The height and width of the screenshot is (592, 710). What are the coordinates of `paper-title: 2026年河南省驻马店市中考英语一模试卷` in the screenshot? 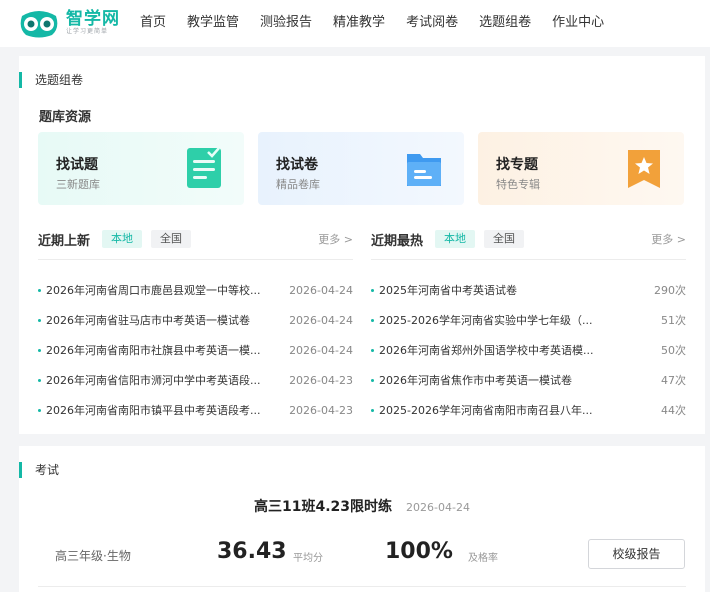 It's located at (148, 320).